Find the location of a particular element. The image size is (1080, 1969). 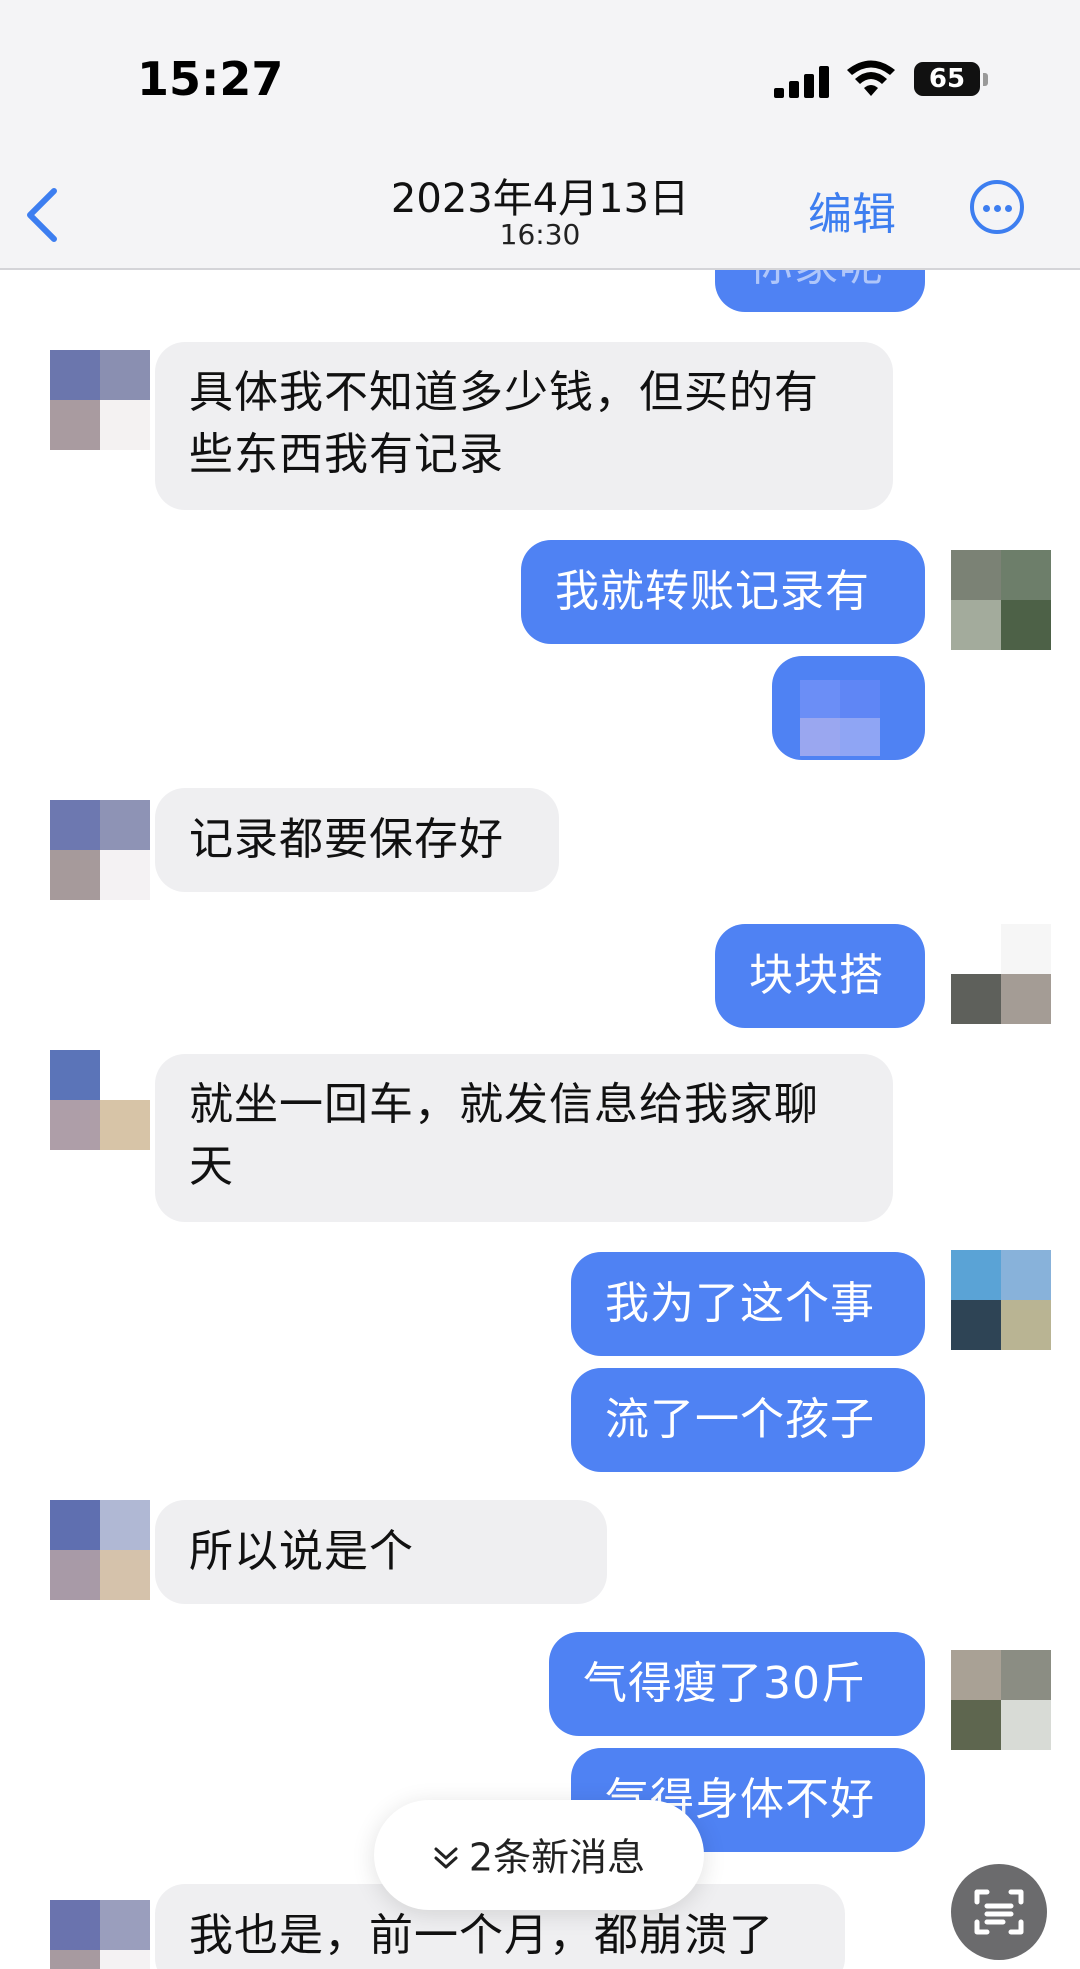

nav-bar: 2023年4月13日 16:30 编辑 is located at coordinates (540, 210).